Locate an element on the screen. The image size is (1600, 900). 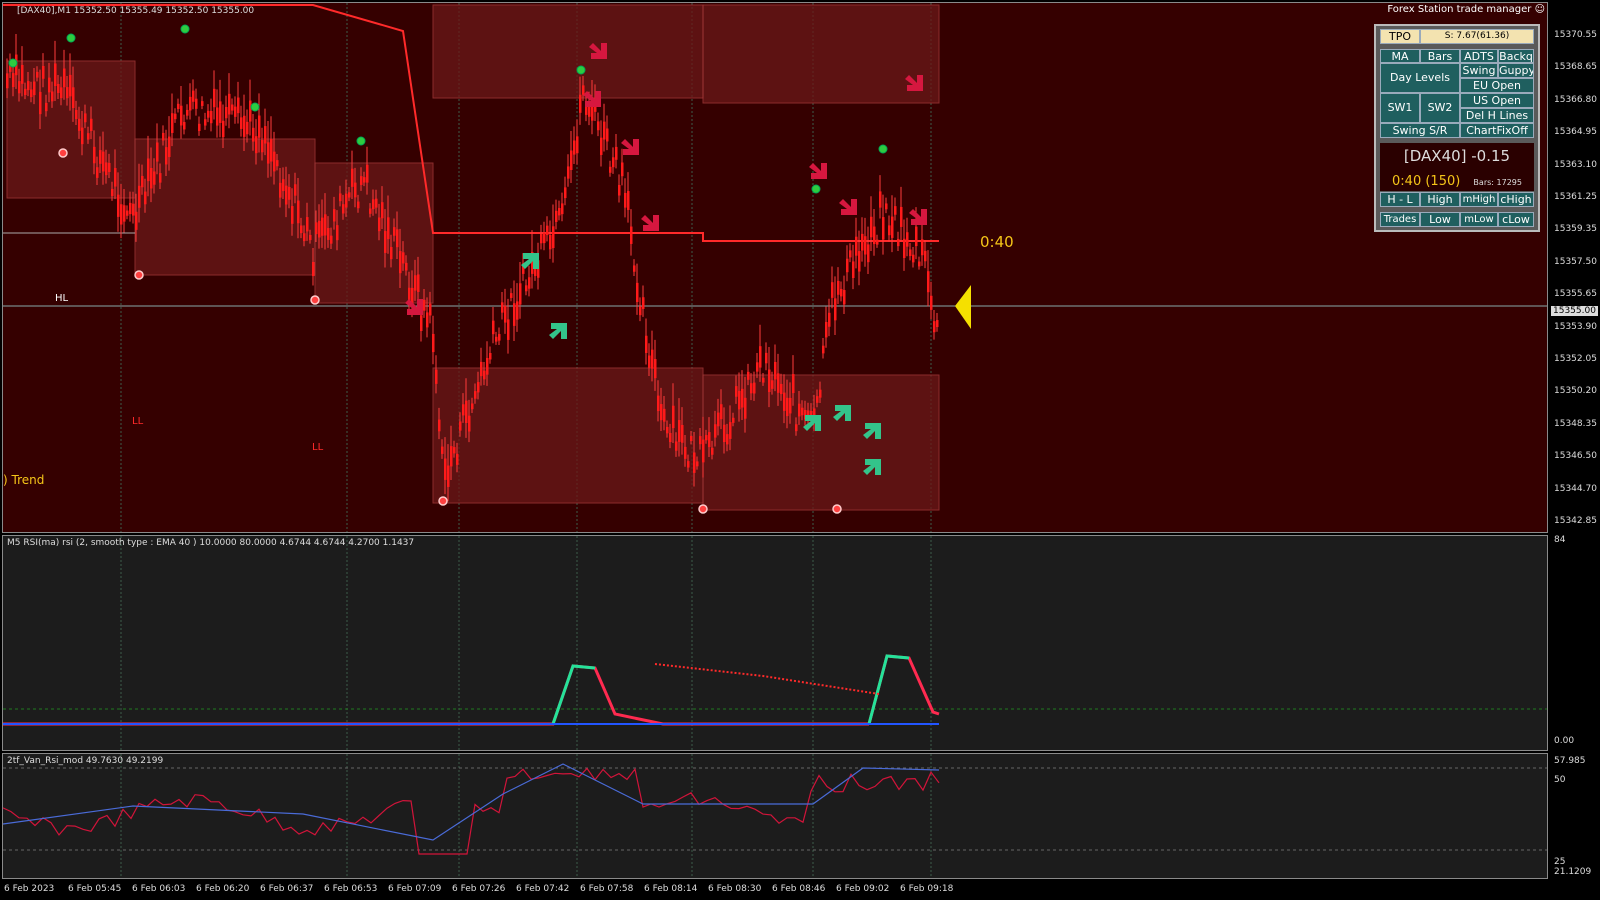
van-axis: 57.985 50 25 21.1209 is located at coordinates (1575, 816).